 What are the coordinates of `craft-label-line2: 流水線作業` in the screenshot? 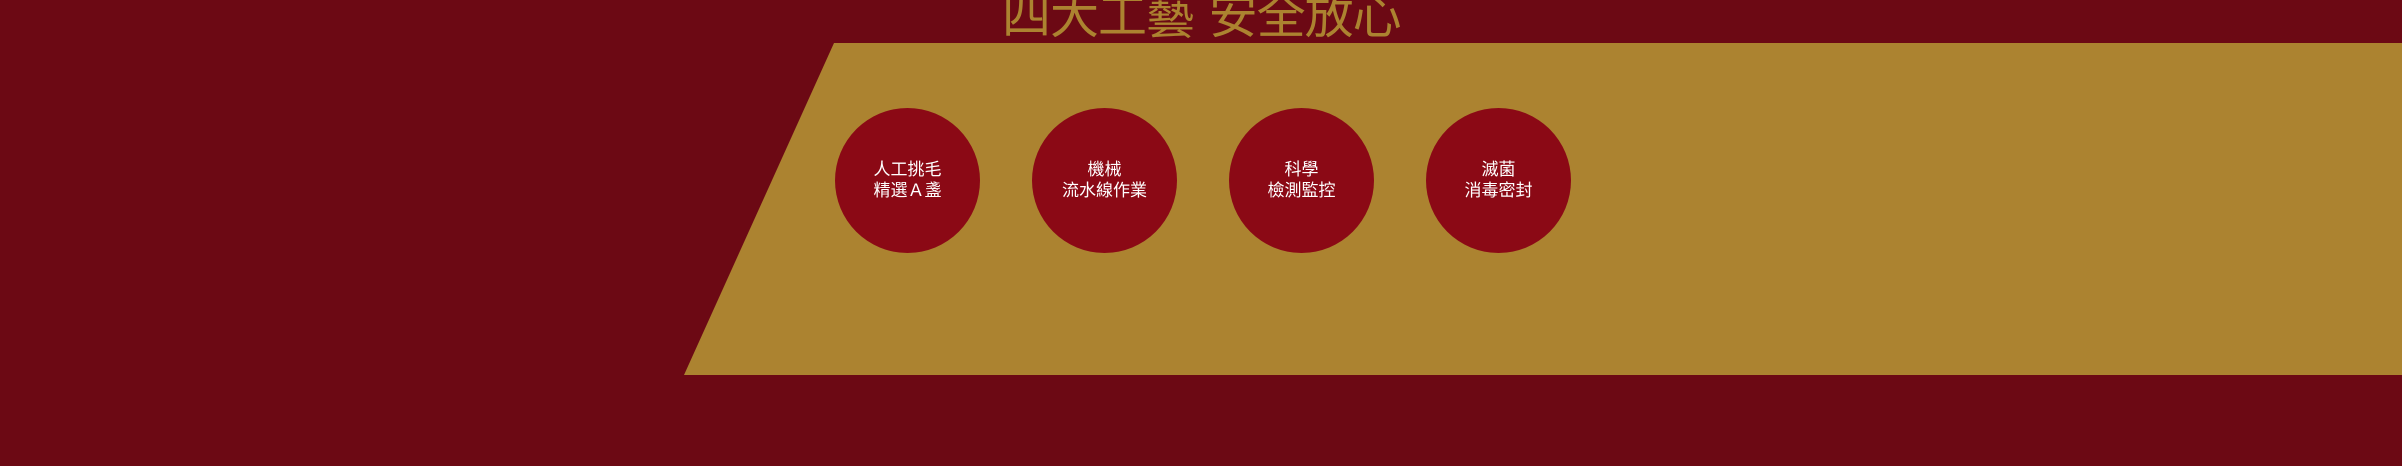 It's located at (1104, 190).